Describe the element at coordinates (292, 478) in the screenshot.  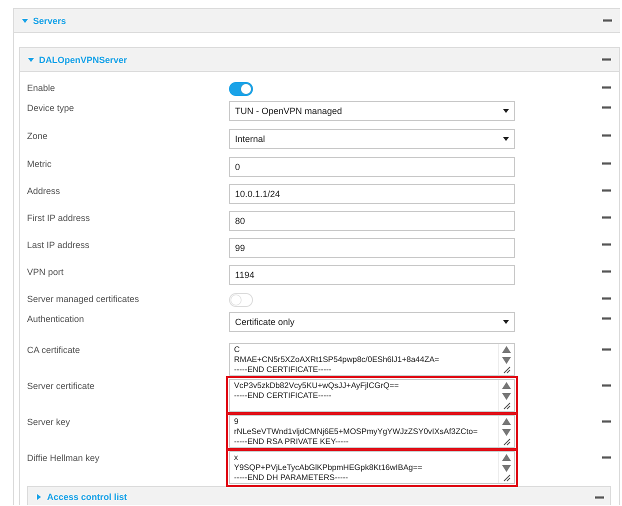
I see `text-line: -----END DH PARAMETERS-----` at that location.